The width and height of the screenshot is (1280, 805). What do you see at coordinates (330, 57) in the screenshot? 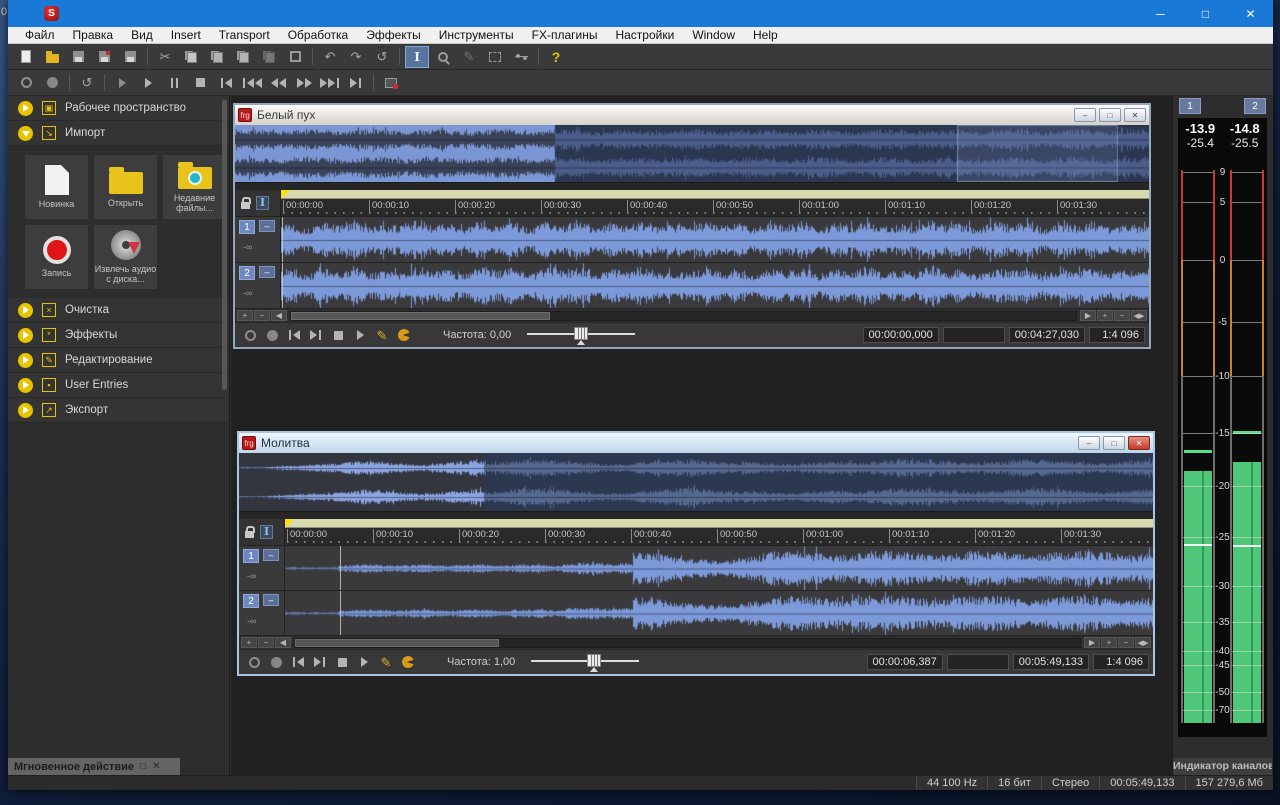
I see `undo-button: ↶` at bounding box center [330, 57].